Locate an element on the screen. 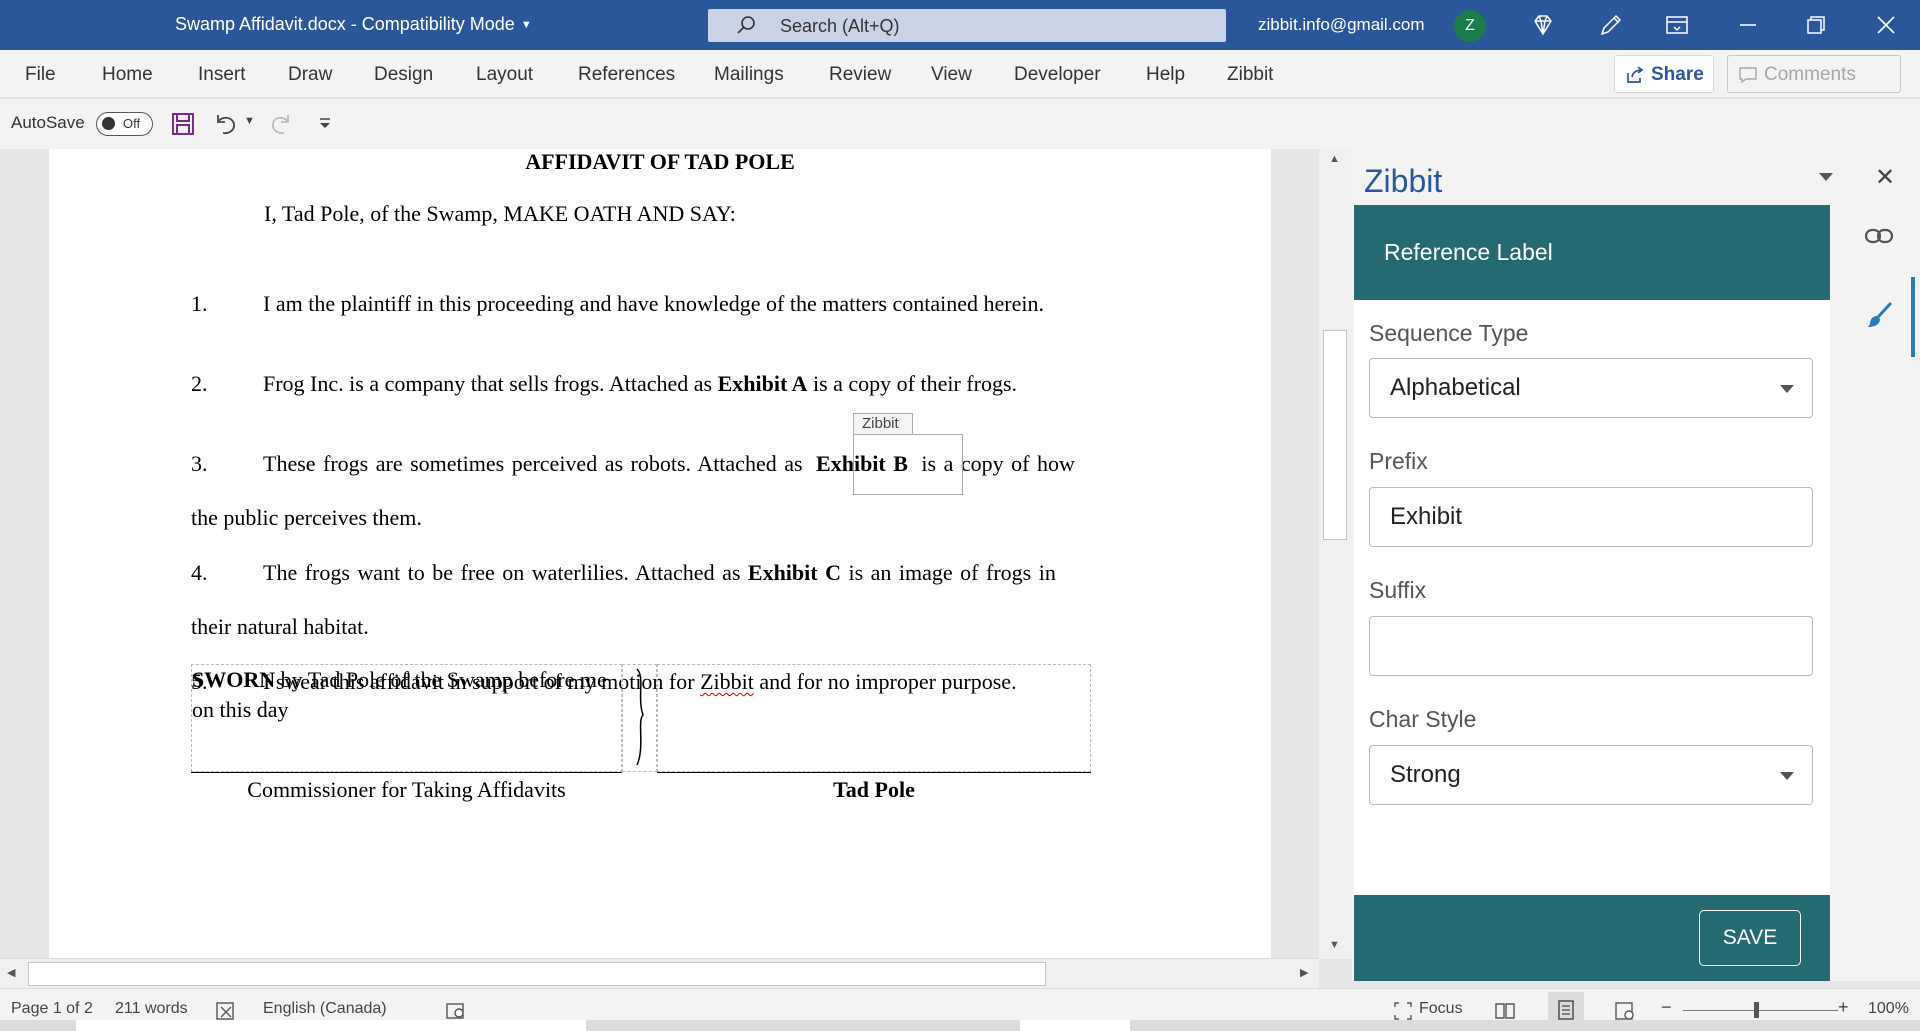  form-header-title: Reference Label is located at coordinates (1468, 252).